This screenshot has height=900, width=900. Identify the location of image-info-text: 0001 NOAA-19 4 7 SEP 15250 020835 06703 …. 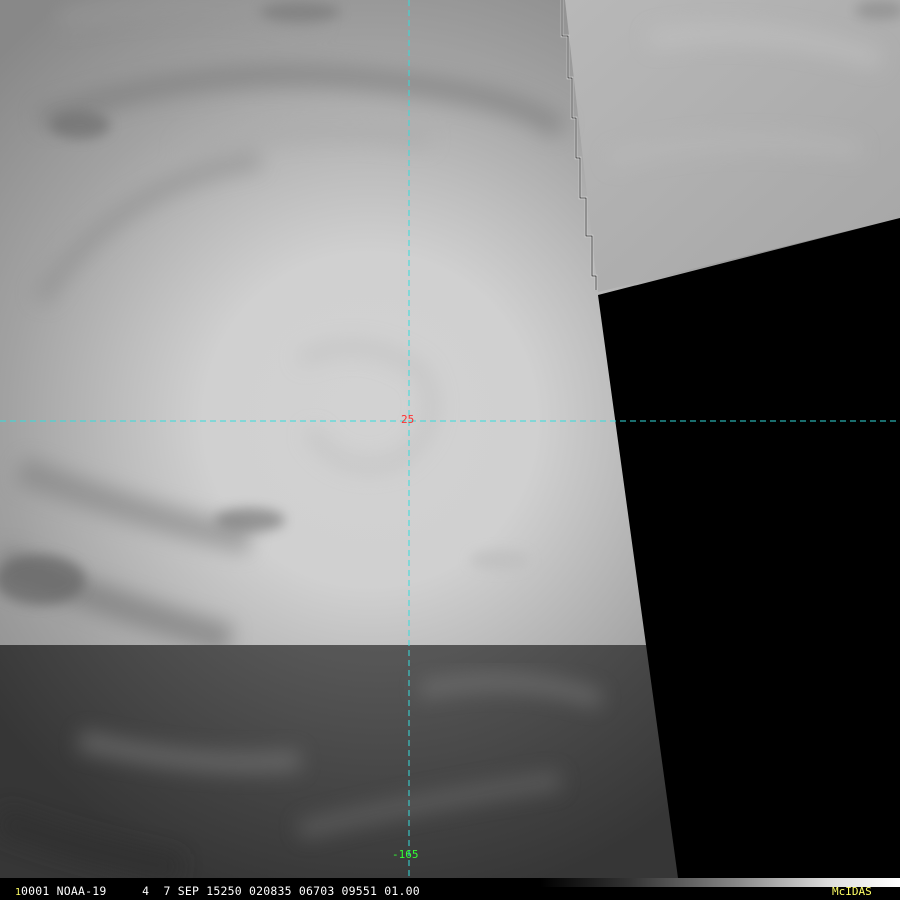
(220, 891).